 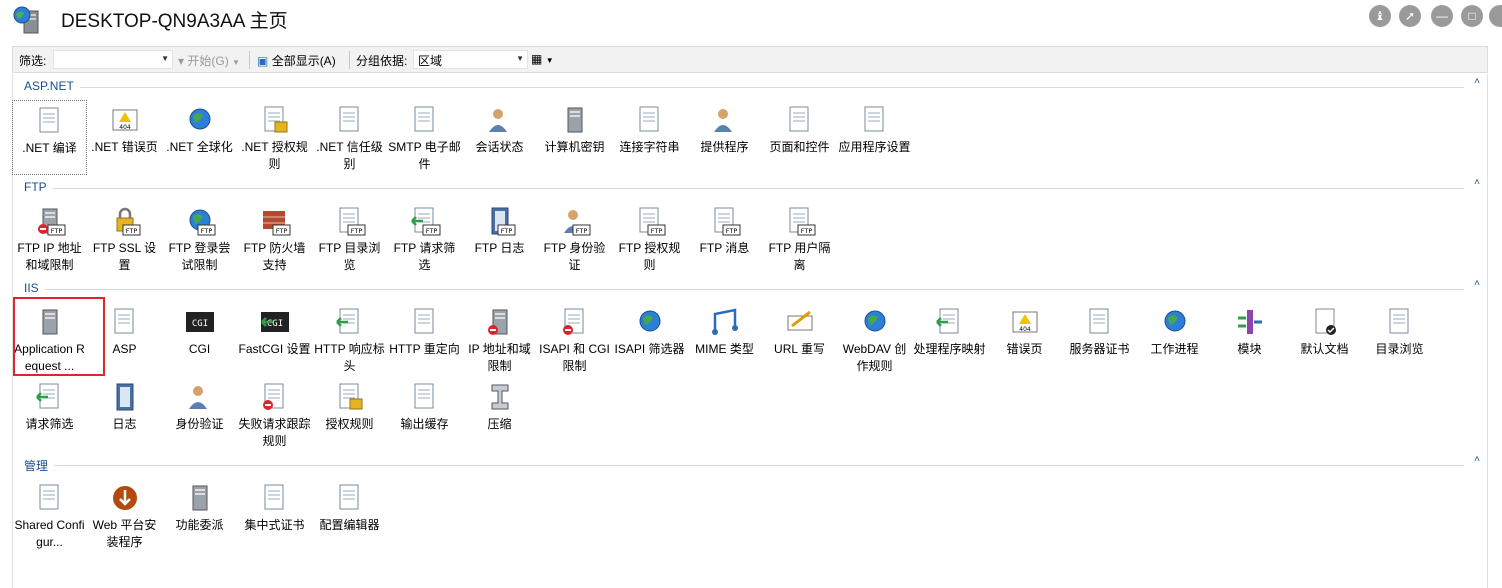 What do you see at coordinates (1324, 339) in the screenshot?
I see `feature-item: 默认文档` at bounding box center [1324, 339].